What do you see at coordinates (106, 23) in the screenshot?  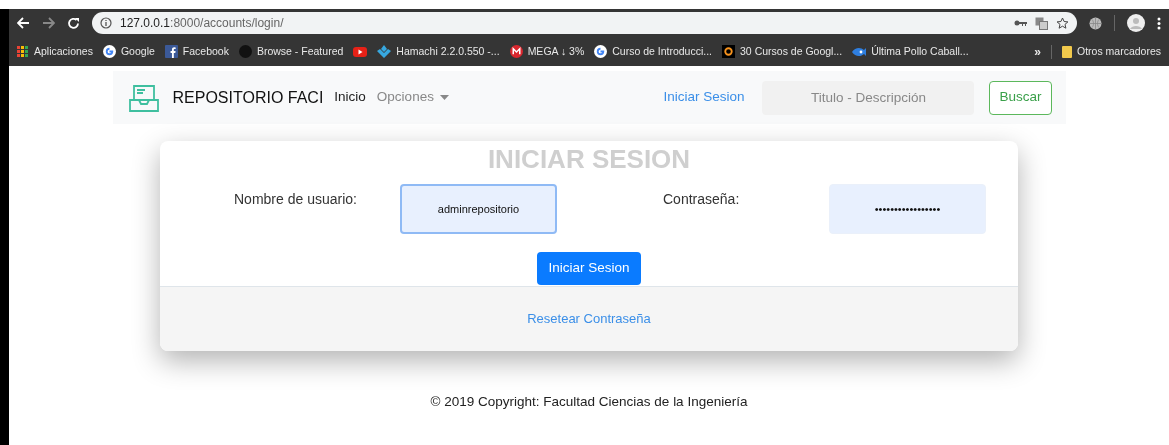 I see `info-icon` at bounding box center [106, 23].